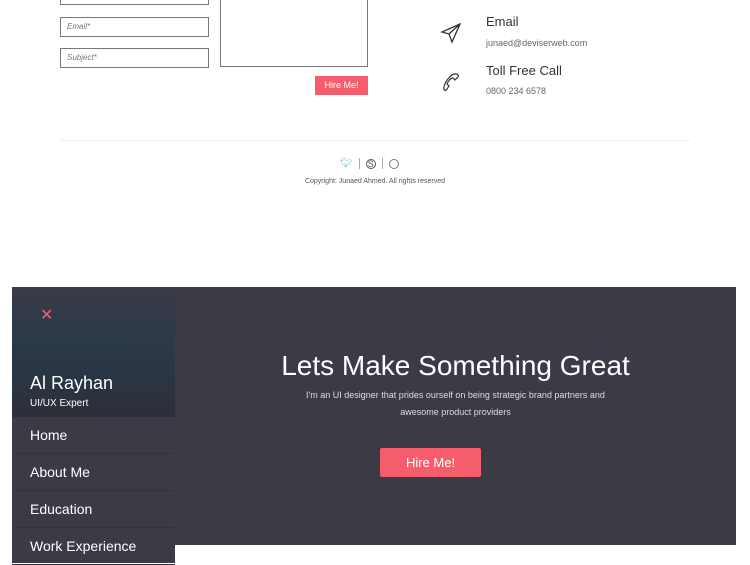 The image size is (750, 565). What do you see at coordinates (346, 163) in the screenshot?
I see `twitter-icon: 🐦︎` at bounding box center [346, 163].